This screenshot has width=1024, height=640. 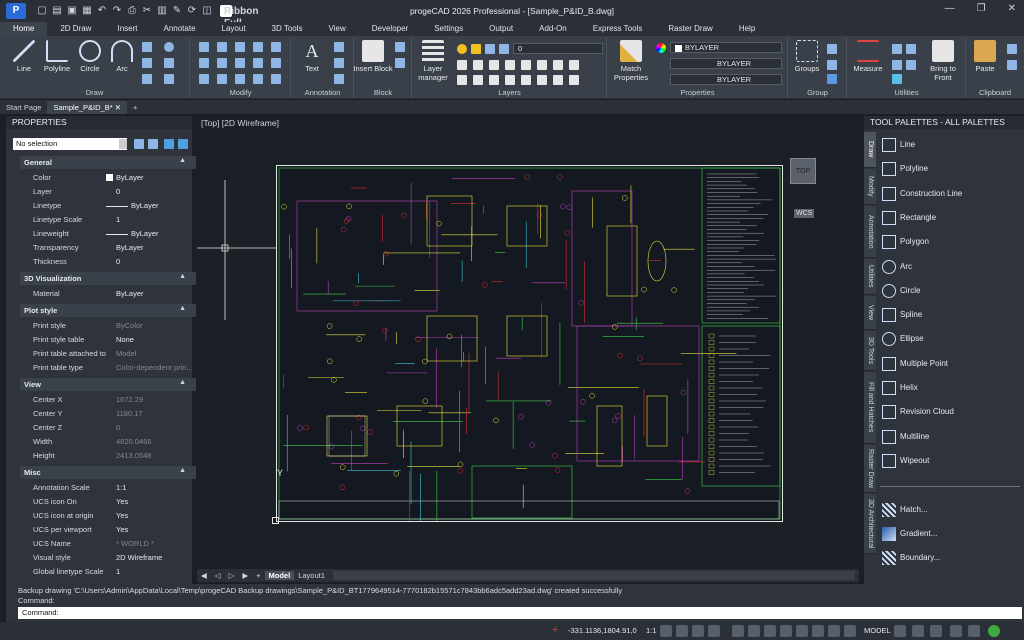 What do you see at coordinates (232, 575) in the screenshot?
I see `next-tab-icon: ▷` at bounding box center [232, 575].